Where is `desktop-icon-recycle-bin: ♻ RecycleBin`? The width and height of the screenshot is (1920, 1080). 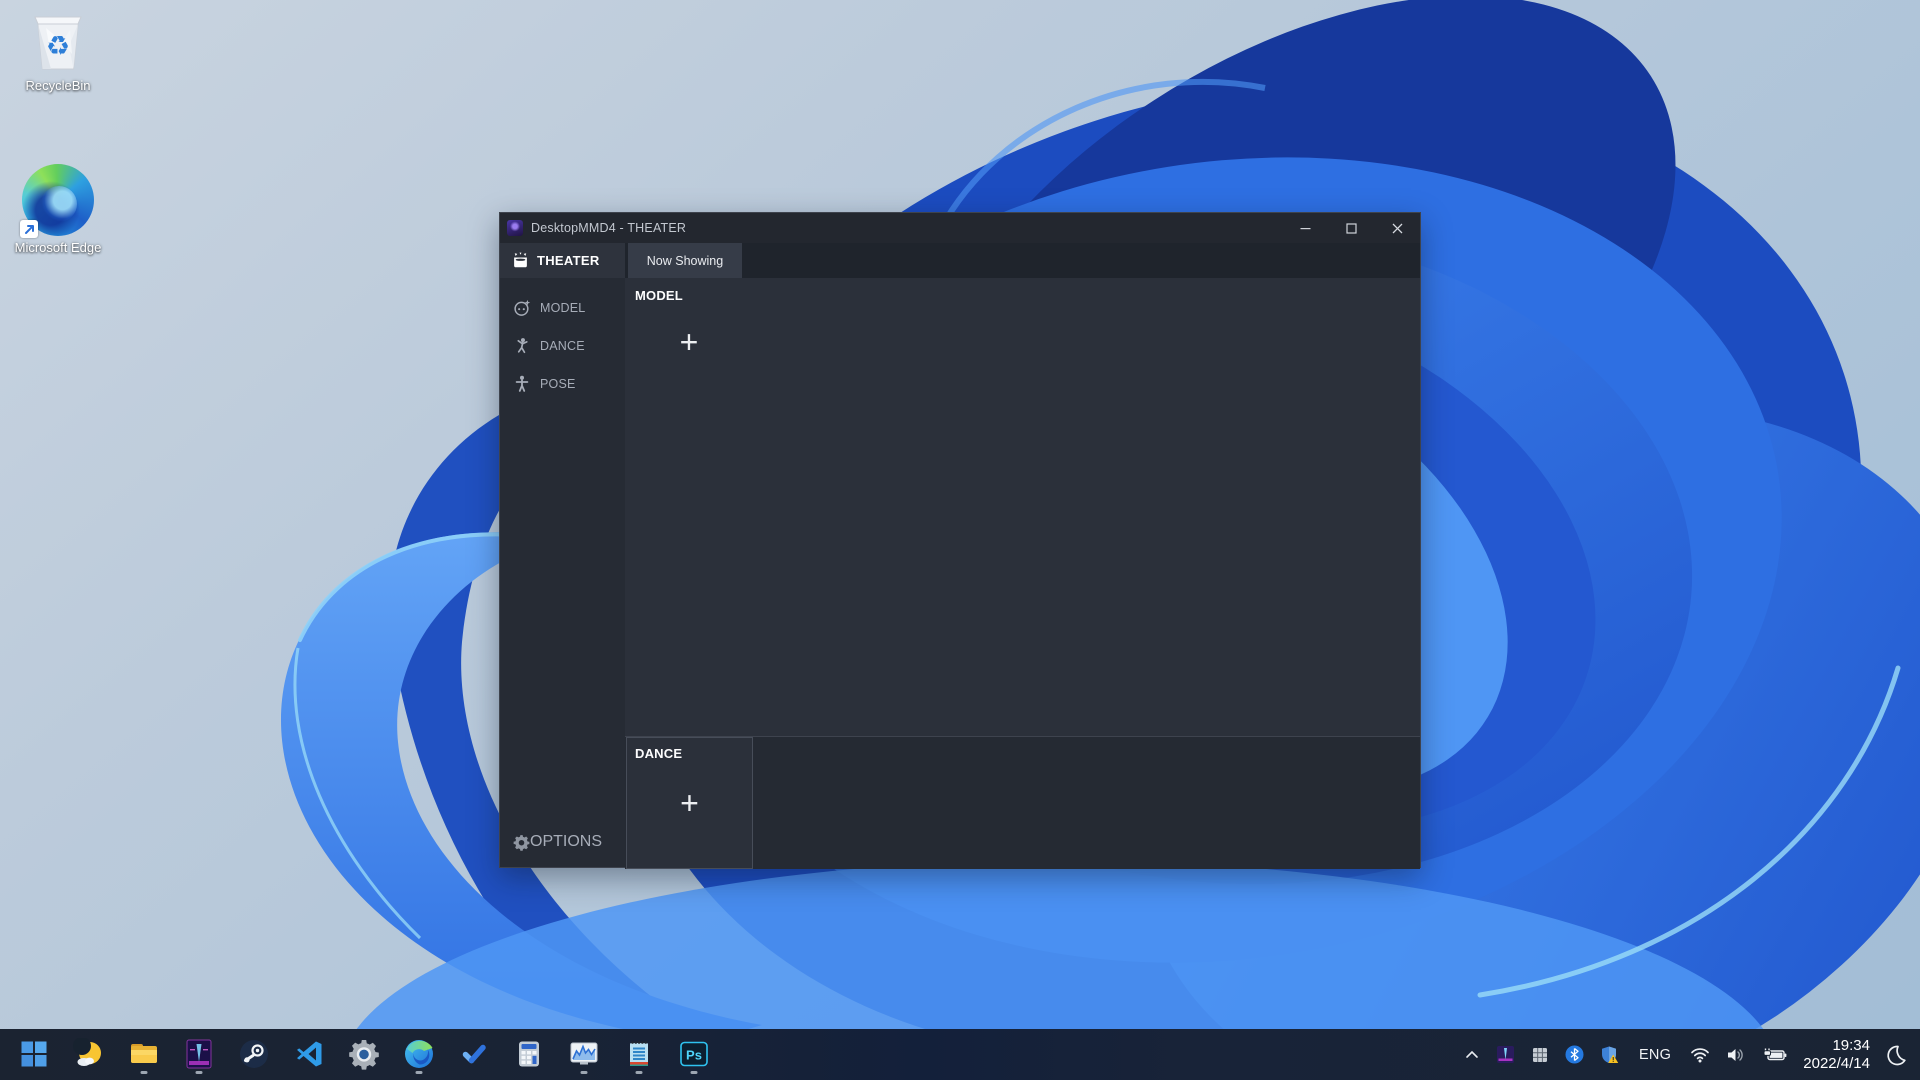 desktop-icon-recycle-bin: ♻ RecycleBin is located at coordinates (58, 50).